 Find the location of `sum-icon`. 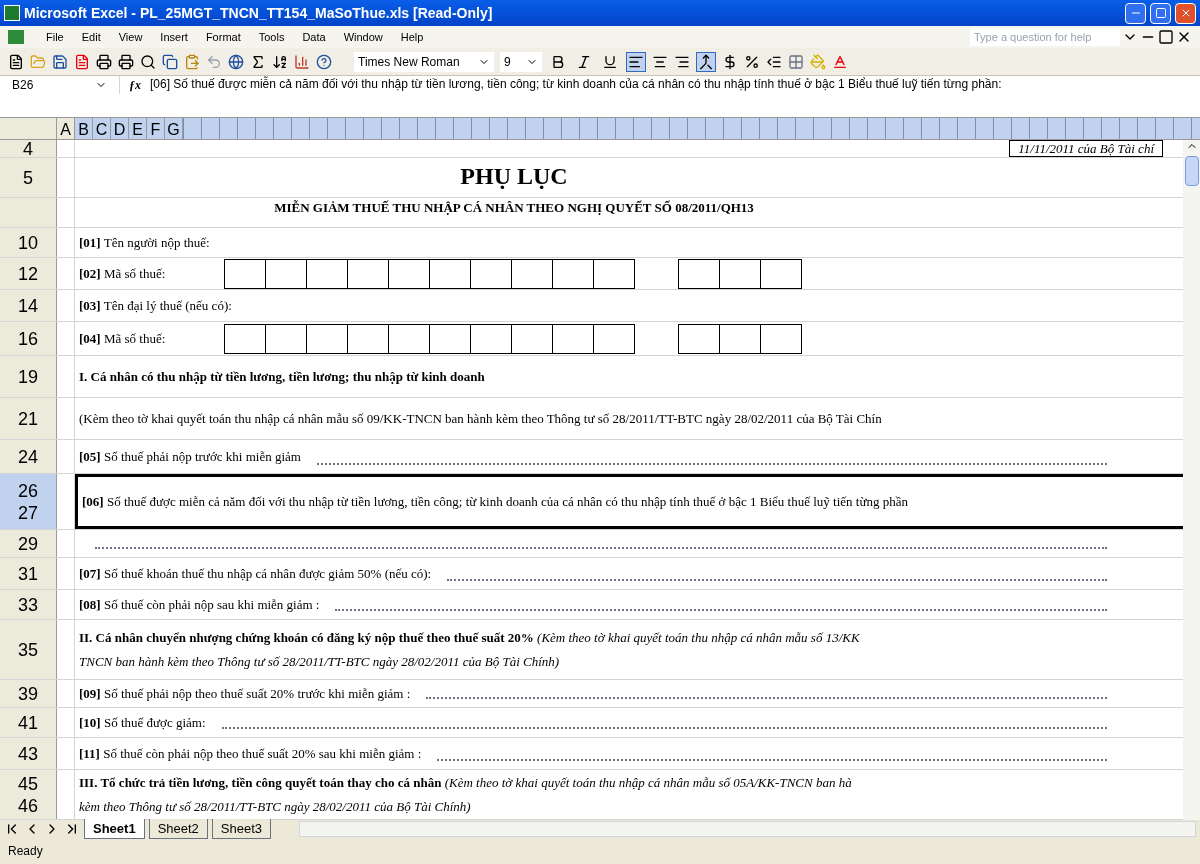

sum-icon is located at coordinates (258, 61).